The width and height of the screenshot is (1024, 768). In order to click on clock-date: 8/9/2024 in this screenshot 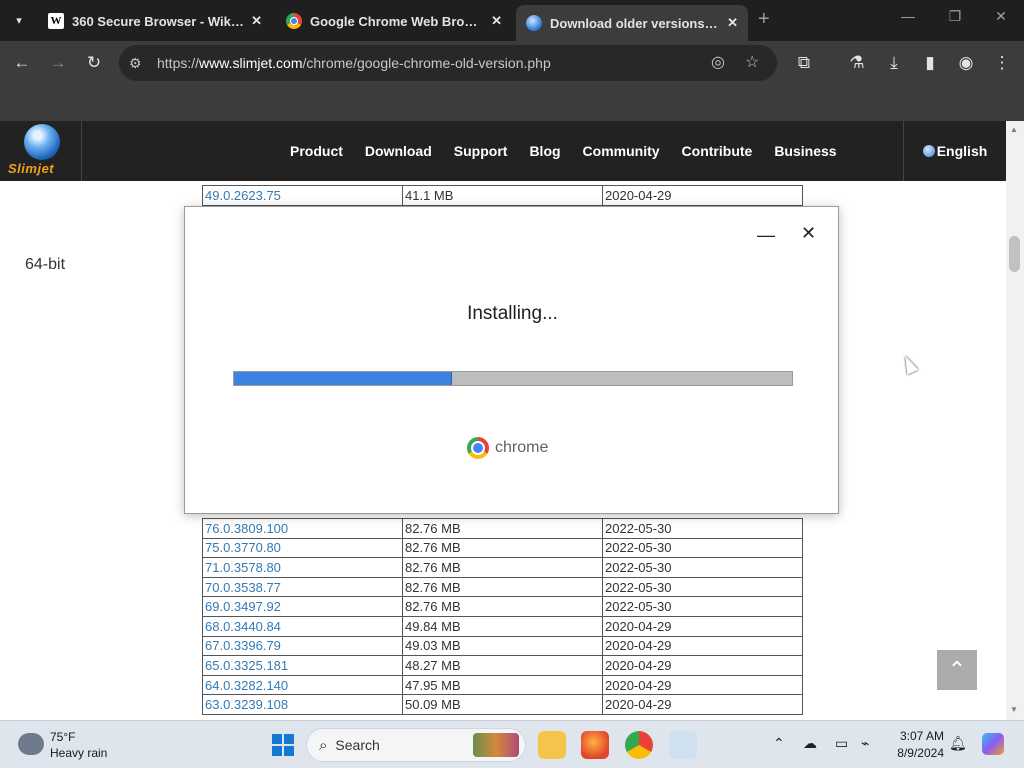, I will do `click(917, 753)`.